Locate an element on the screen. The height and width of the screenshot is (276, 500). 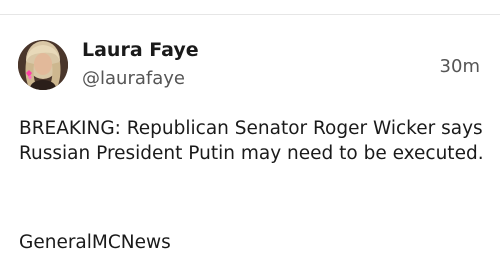
author-handle: @laurafaye is located at coordinates (140, 79).